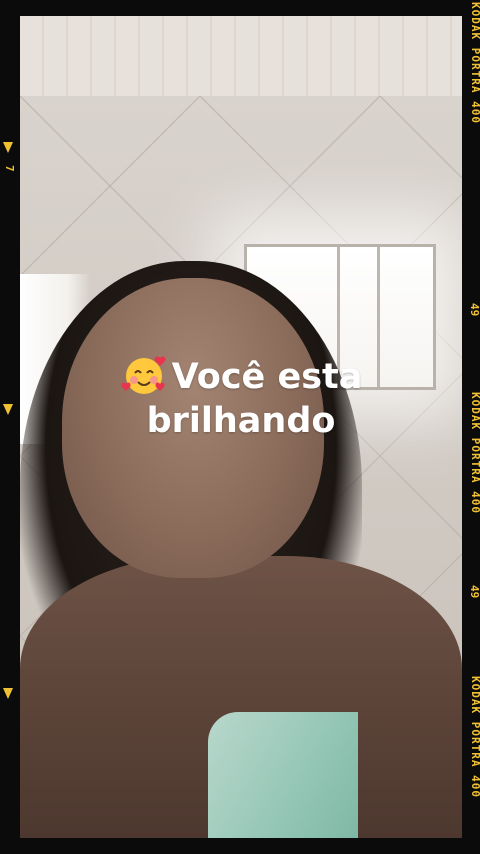 The height and width of the screenshot is (854, 480). Describe the element at coordinates (241, 421) in the screenshot. I see `caption-line-2: brilhando` at that location.